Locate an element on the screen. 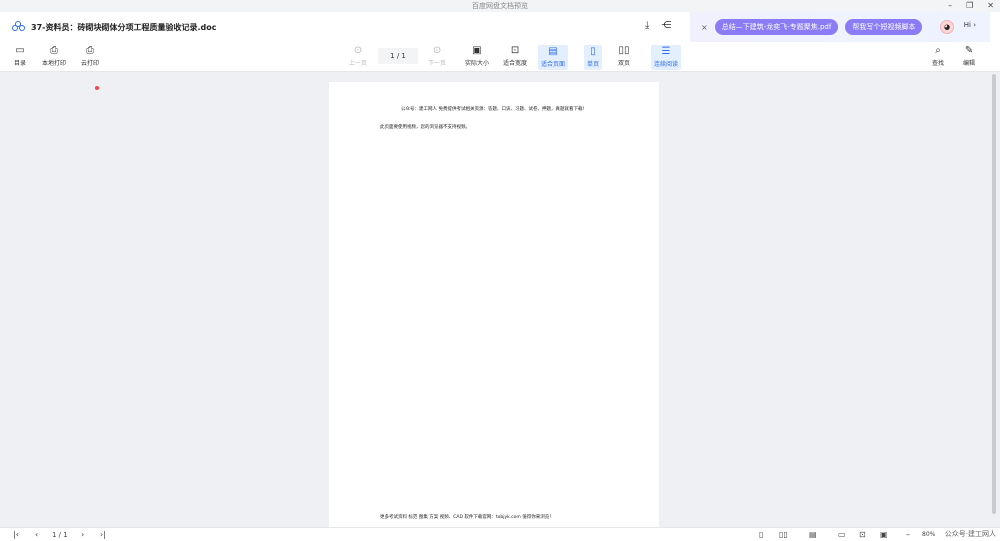 This screenshot has width=1000, height=541. prev-page-button: ⊙ 上一页 is located at coordinates (358, 56).